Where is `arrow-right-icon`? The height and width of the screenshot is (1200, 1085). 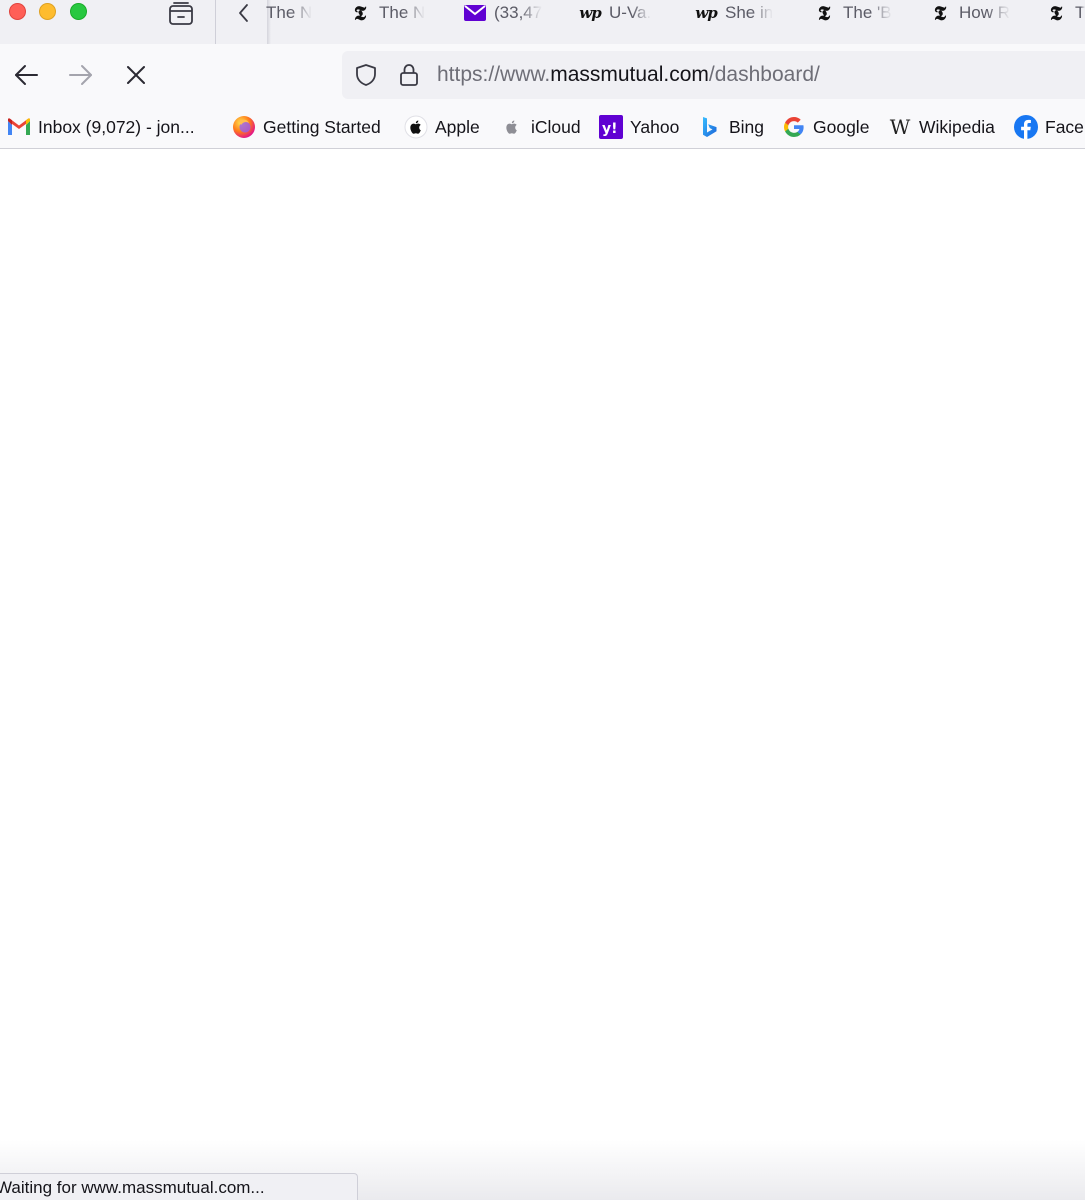
arrow-right-icon is located at coordinates (80, 75).